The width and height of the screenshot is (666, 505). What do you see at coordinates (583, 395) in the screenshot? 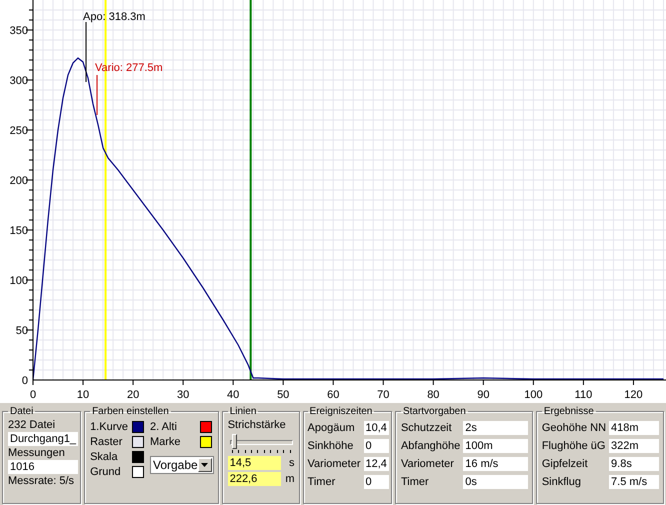
I see `axis-label: 110` at bounding box center [583, 395].